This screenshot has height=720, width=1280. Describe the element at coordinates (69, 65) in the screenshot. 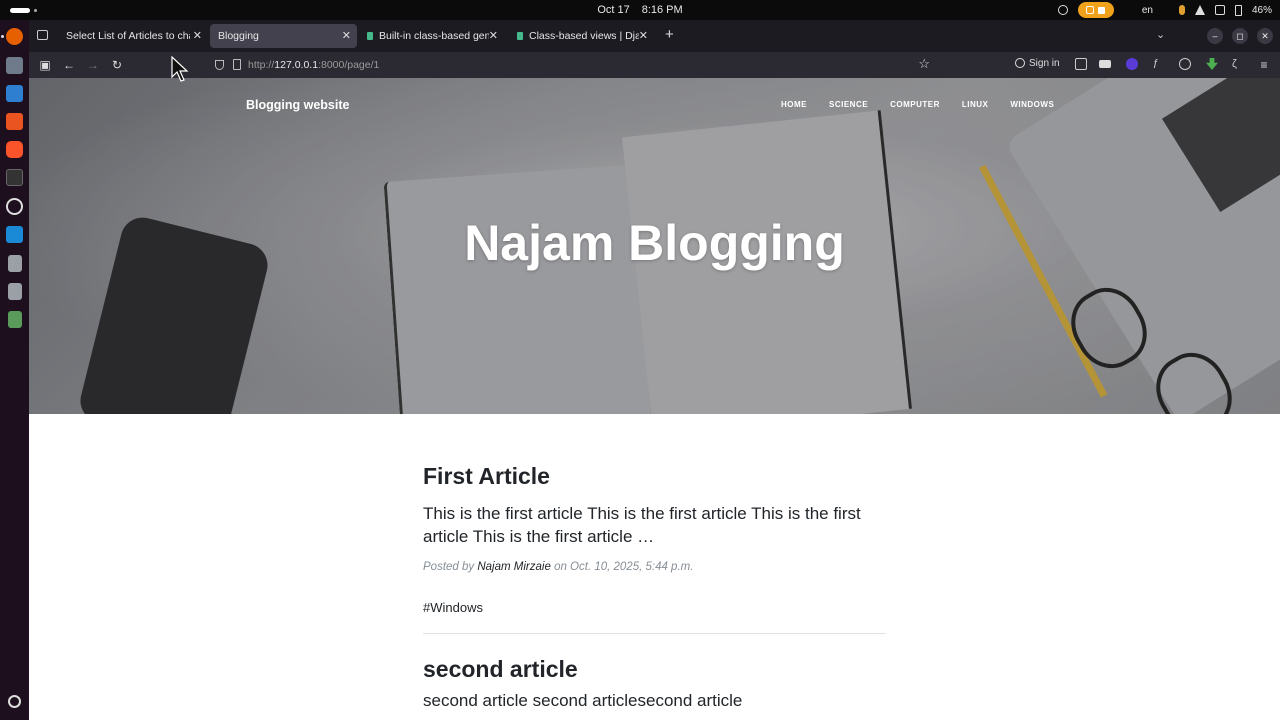

I see `back-button: ←` at that location.